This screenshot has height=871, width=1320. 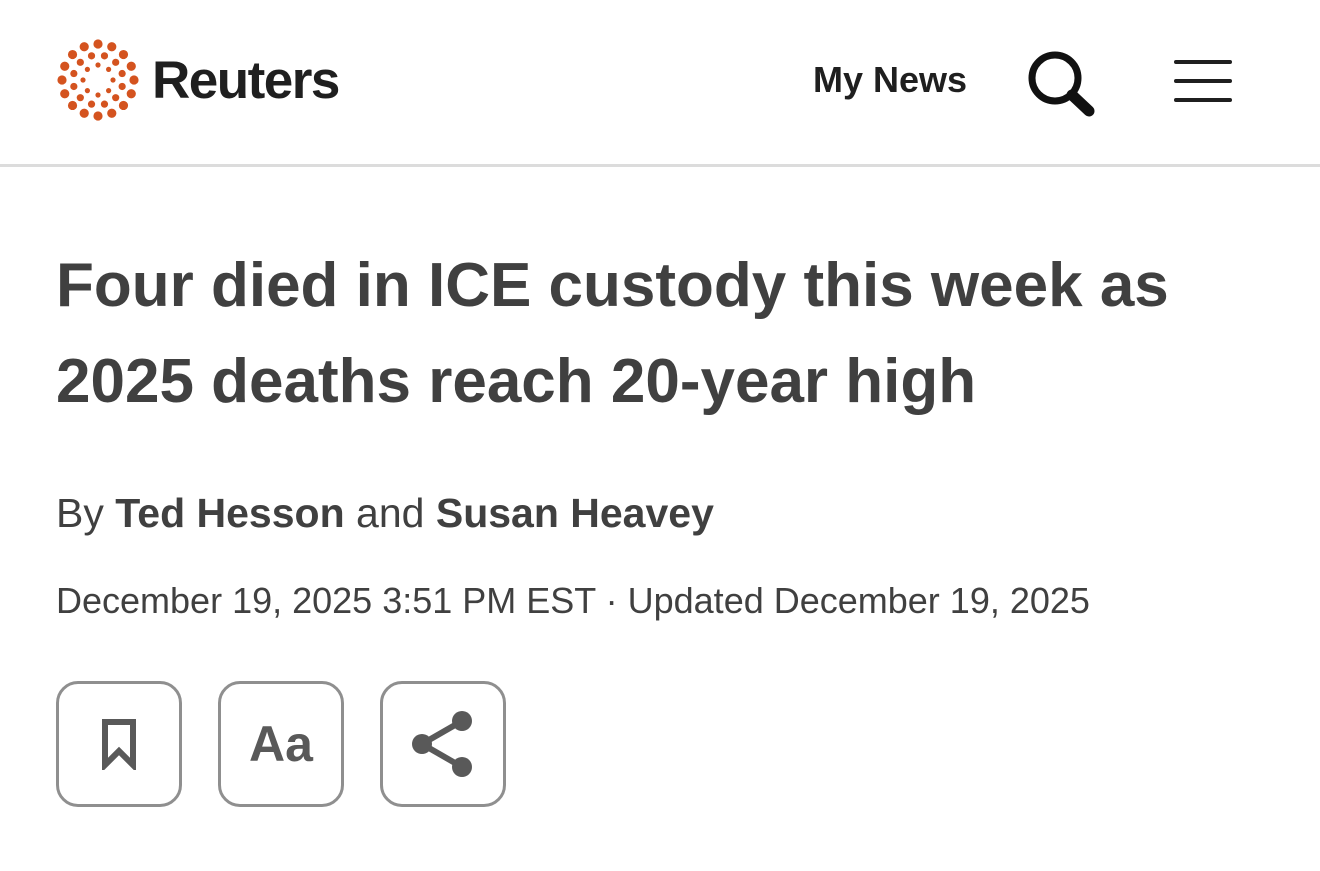 I want to click on brand-name: Reuters, so click(x=246, y=80).